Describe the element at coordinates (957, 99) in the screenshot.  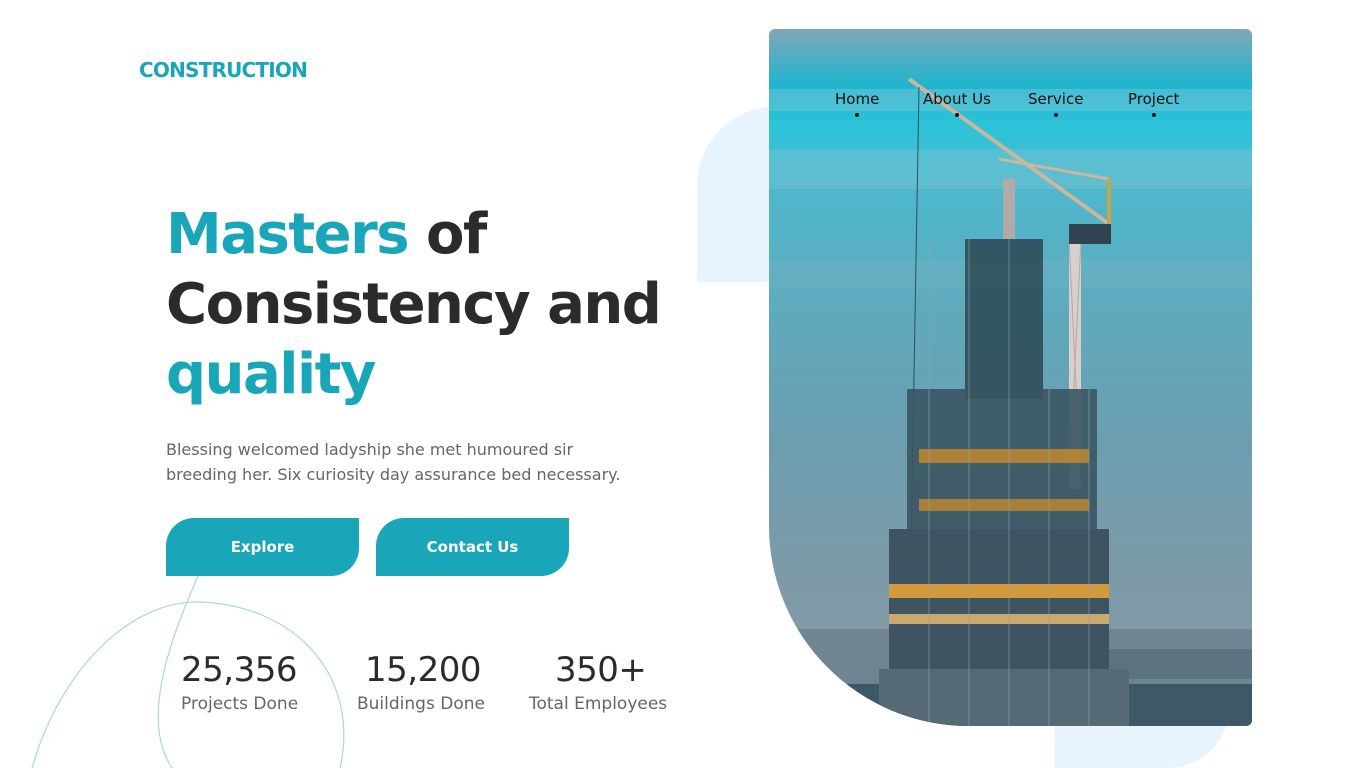
I see `nav-label: About Us` at that location.